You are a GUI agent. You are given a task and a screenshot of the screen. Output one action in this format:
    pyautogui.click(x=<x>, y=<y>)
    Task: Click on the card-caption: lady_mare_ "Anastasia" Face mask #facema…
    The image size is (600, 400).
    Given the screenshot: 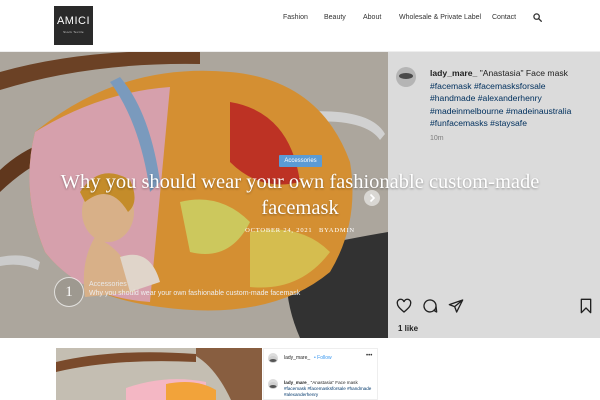 What is the action you would take?
    pyautogui.click(x=330, y=389)
    